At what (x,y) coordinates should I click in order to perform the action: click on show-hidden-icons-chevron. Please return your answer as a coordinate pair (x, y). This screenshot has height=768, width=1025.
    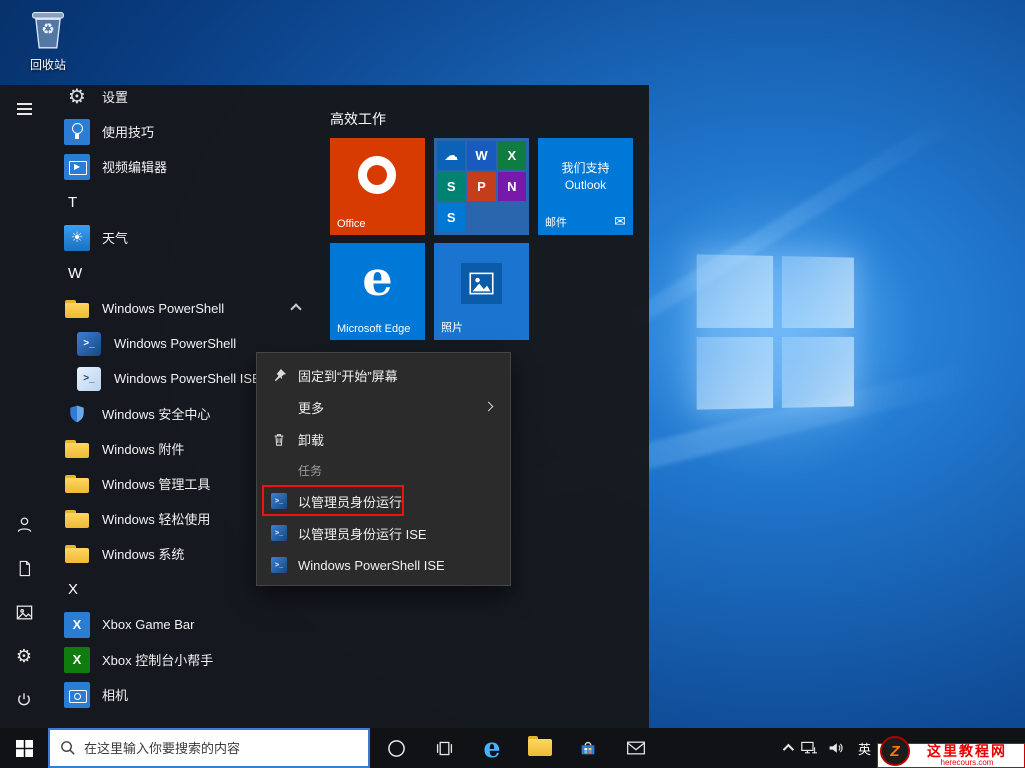
    Looking at the image, I should click on (788, 749).